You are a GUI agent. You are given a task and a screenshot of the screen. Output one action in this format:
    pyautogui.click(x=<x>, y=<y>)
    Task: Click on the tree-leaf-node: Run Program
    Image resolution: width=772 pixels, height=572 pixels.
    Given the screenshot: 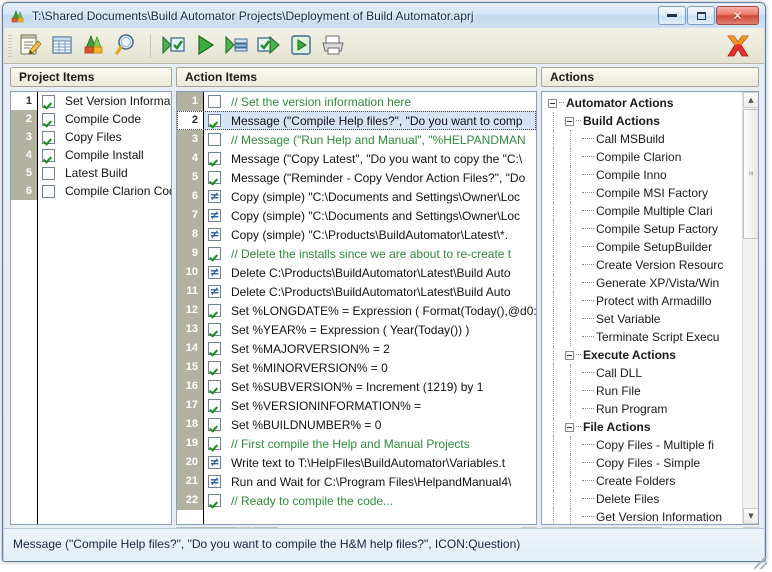 What is the action you would take?
    pyautogui.click(x=641, y=409)
    